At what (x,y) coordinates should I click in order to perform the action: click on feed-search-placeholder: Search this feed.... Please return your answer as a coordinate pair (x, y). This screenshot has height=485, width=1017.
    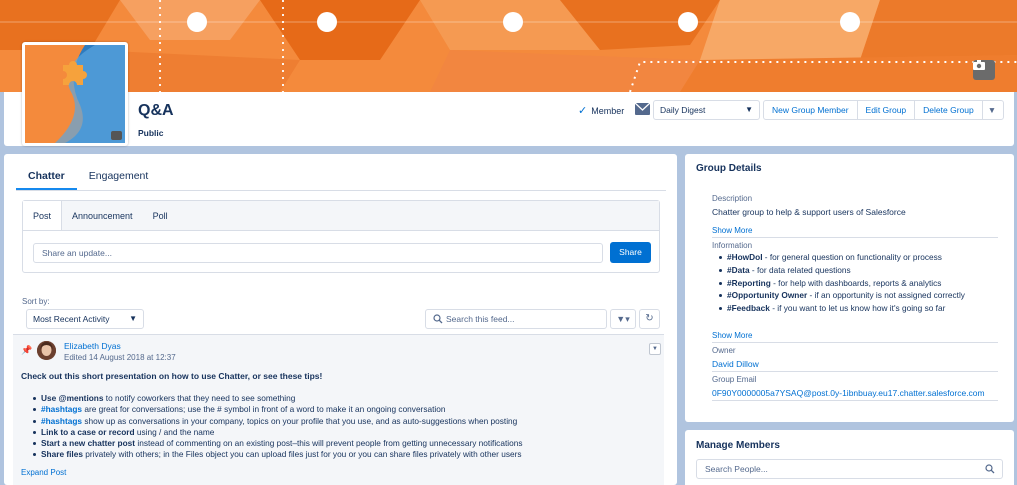
    Looking at the image, I should click on (480, 319).